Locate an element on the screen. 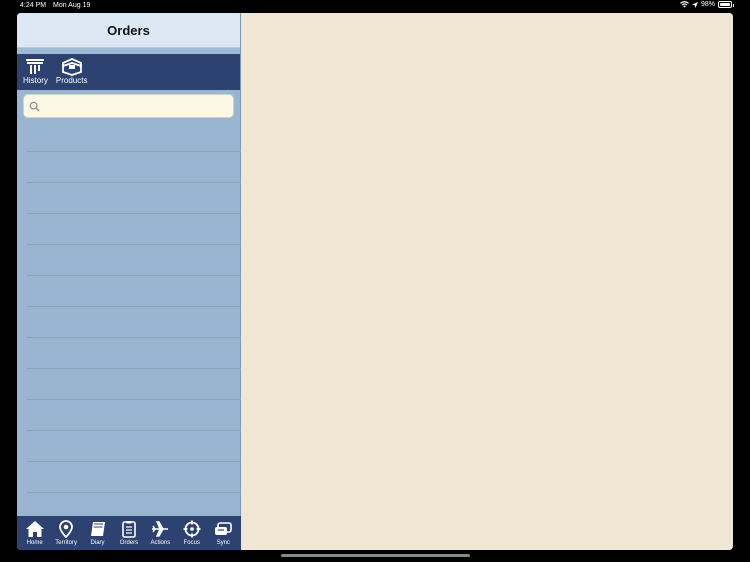  status-time: 4:24 PM is located at coordinates (33, 5).